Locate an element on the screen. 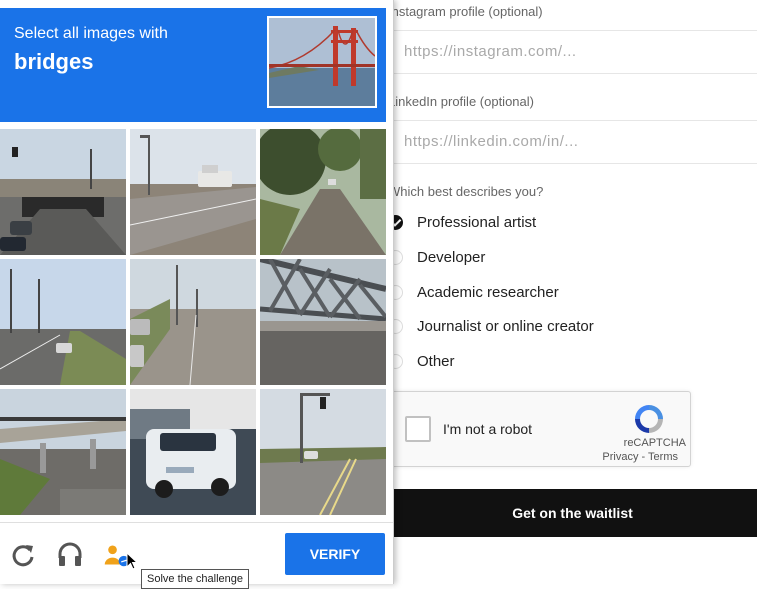 The width and height of the screenshot is (757, 589). radio-developer: Developer is located at coordinates (436, 257).